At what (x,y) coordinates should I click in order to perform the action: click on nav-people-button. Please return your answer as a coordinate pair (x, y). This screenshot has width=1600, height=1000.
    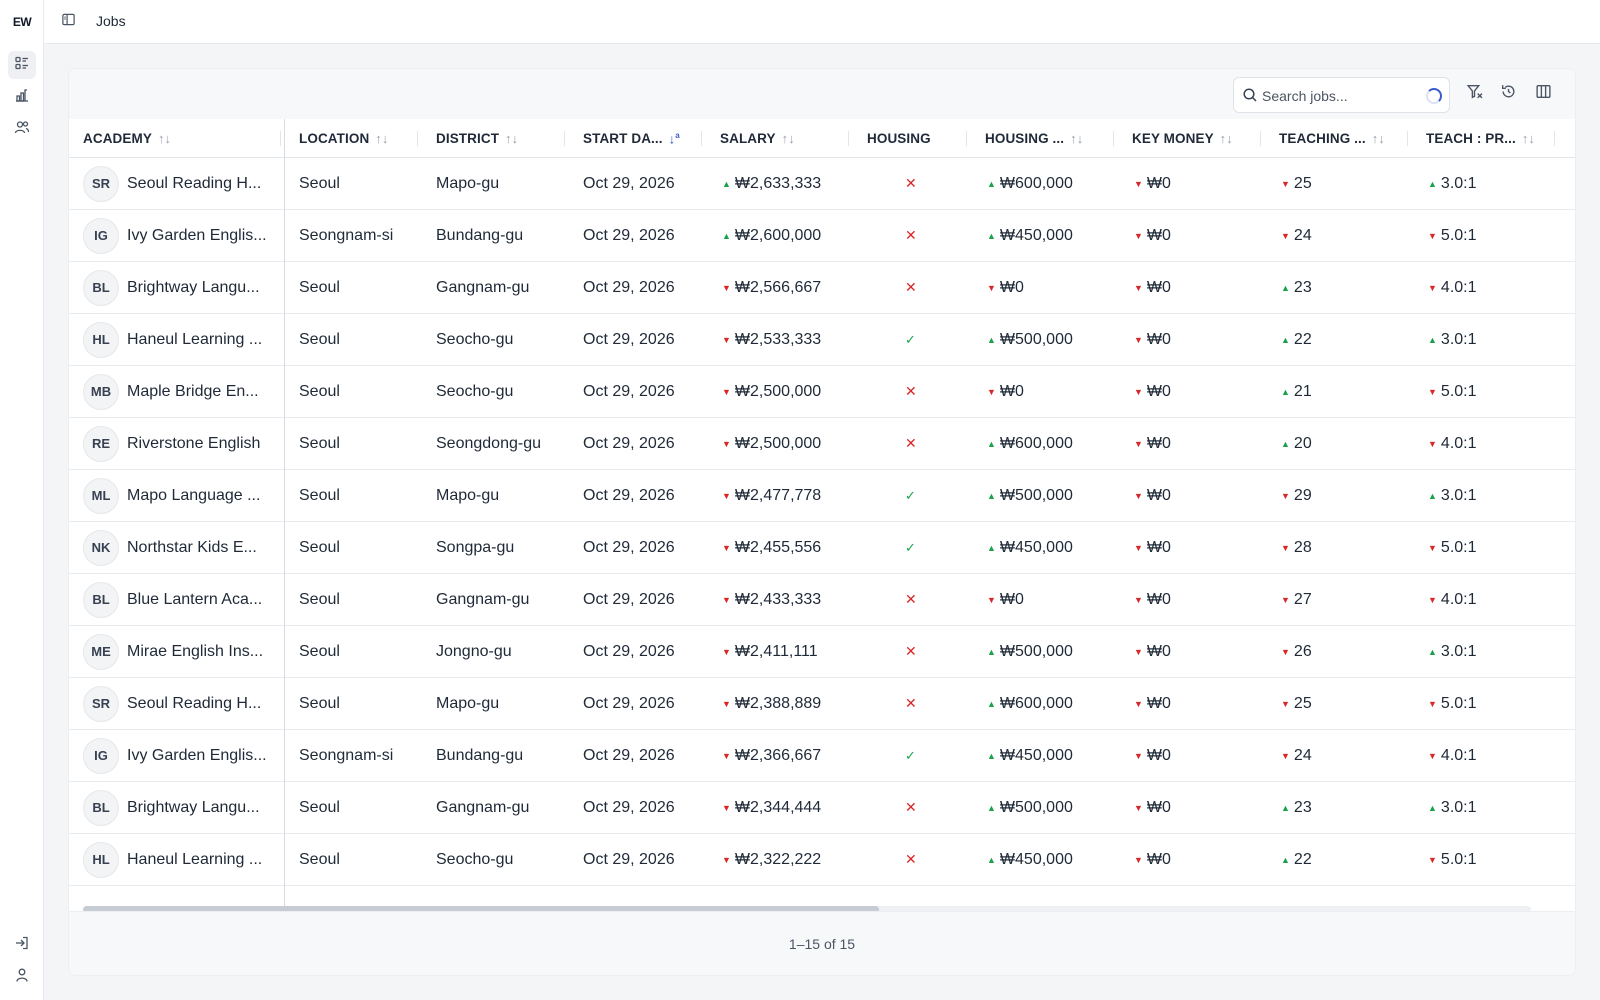
    Looking at the image, I should click on (22, 129).